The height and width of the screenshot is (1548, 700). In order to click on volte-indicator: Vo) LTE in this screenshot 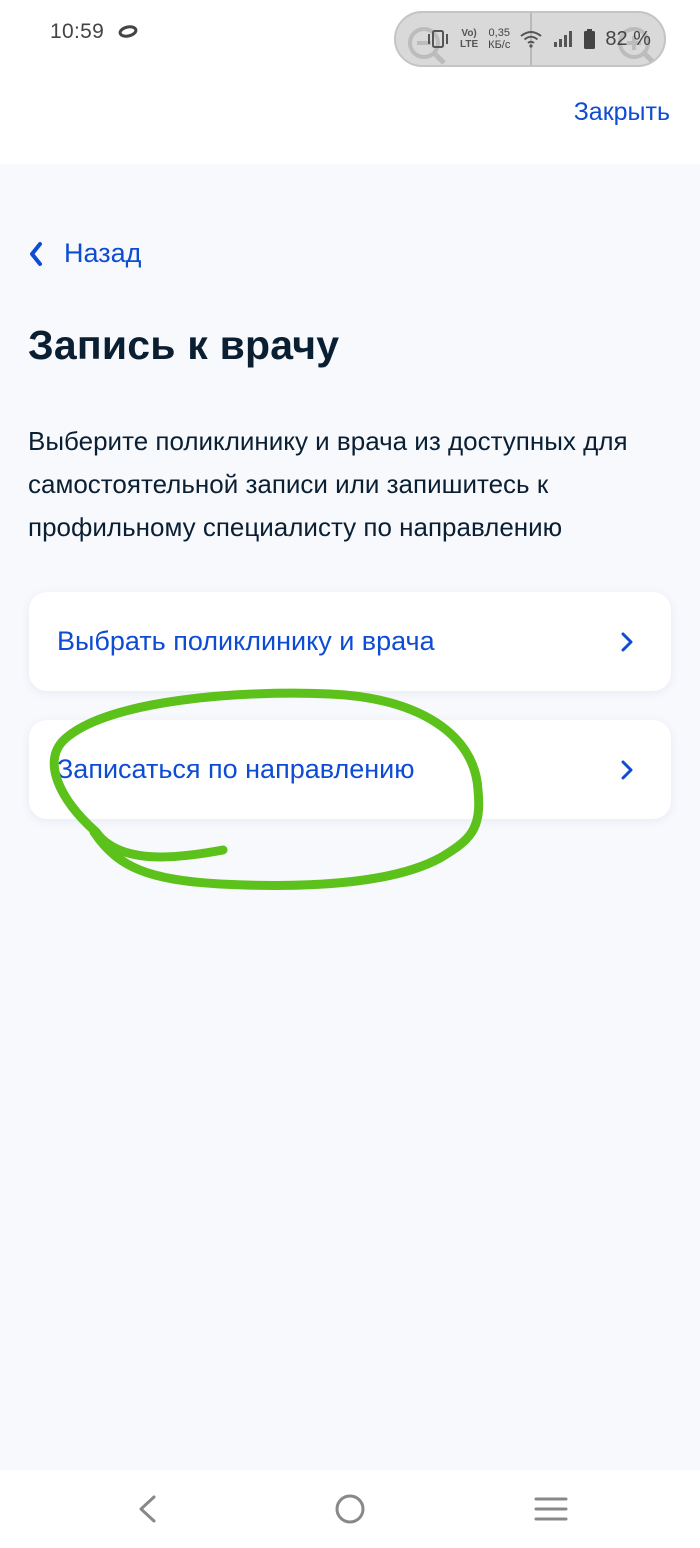, I will do `click(469, 39)`.